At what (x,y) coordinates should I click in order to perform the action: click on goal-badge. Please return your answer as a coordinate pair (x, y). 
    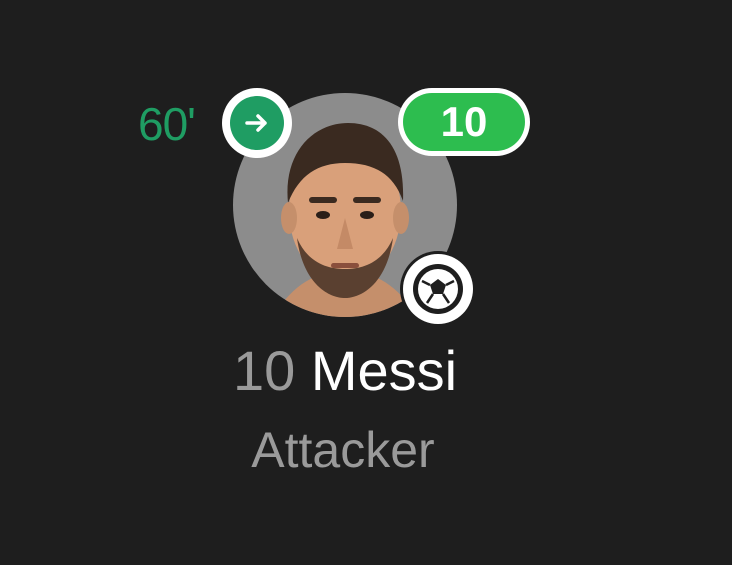
    Looking at the image, I should click on (438, 289).